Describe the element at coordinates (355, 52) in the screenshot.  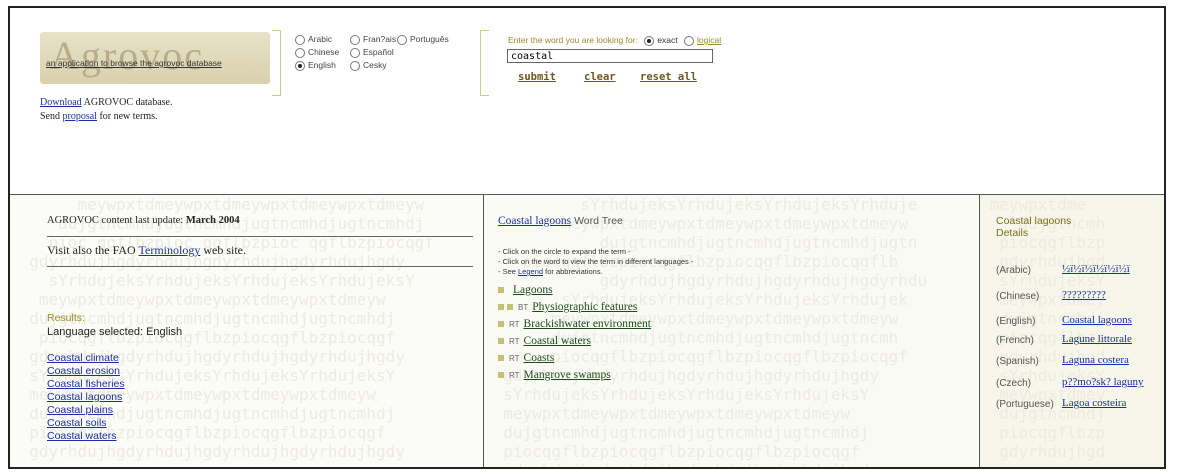
I see `radio-spanish` at that location.